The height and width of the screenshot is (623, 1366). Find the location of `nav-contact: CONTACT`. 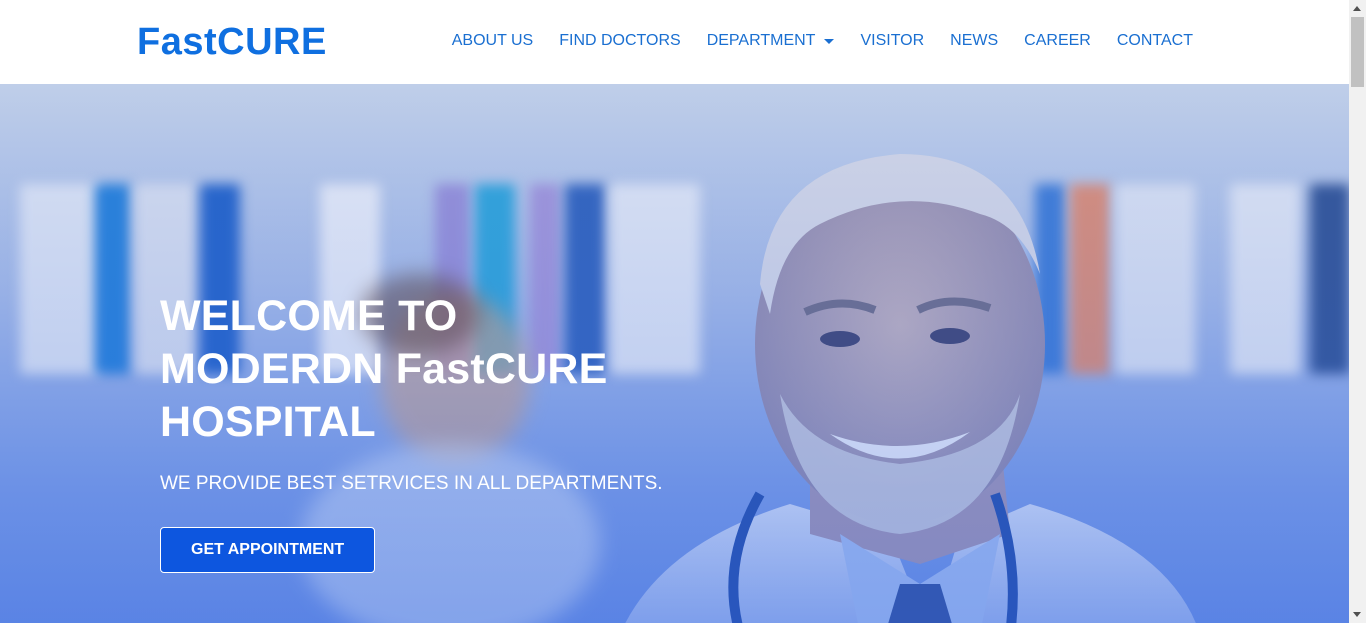

nav-contact: CONTACT is located at coordinates (1155, 41).